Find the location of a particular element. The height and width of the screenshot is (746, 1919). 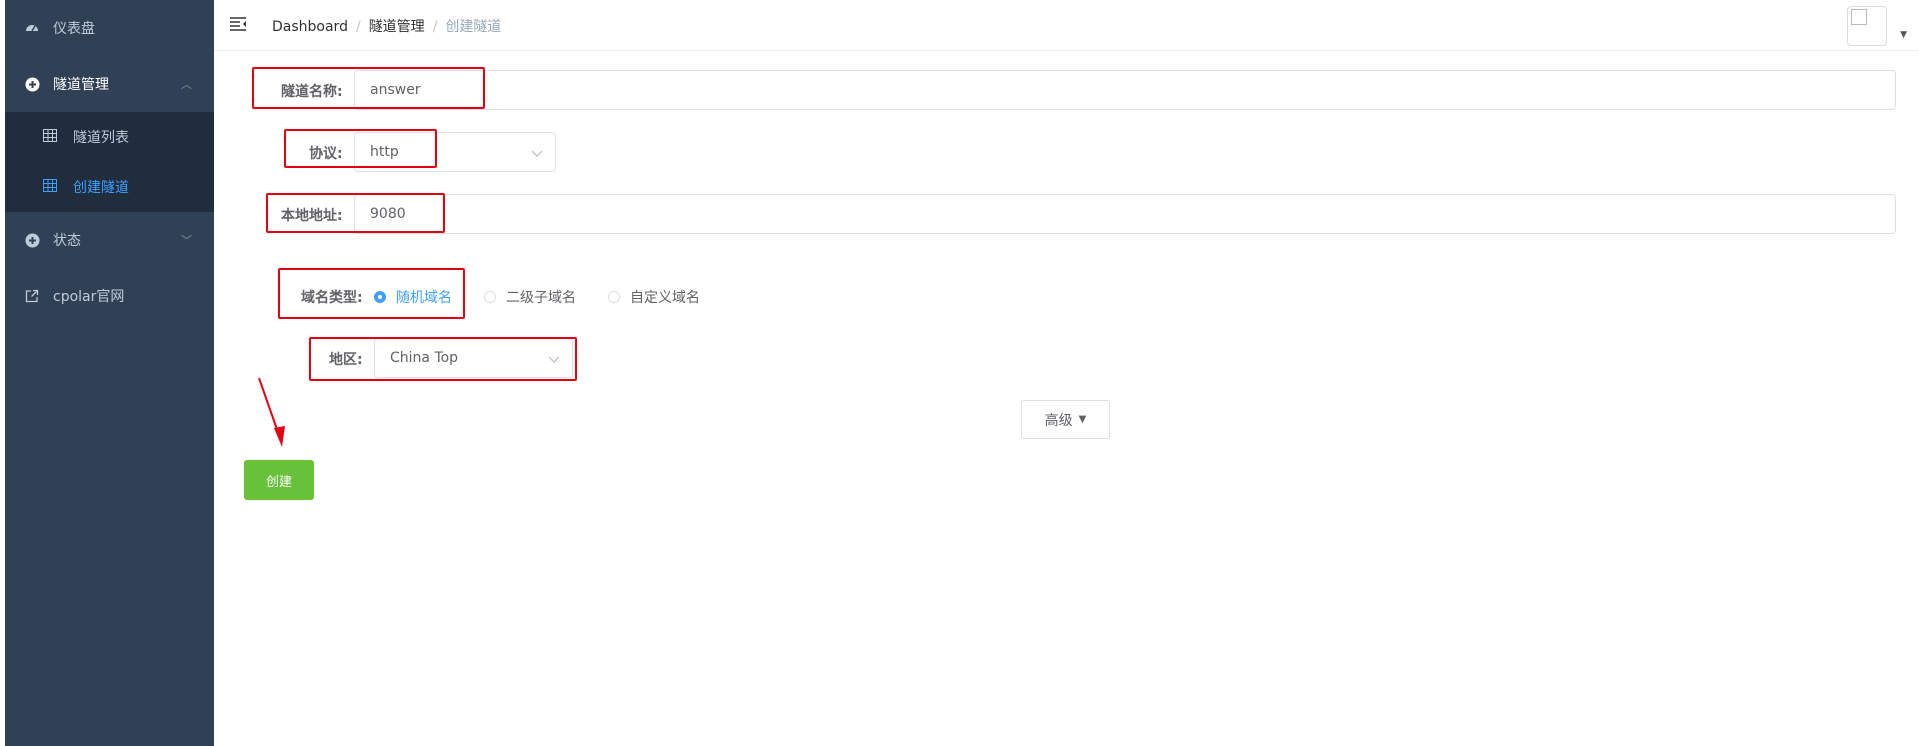

advanced-dropdown-button: 高级 ▼ is located at coordinates (1065, 419).